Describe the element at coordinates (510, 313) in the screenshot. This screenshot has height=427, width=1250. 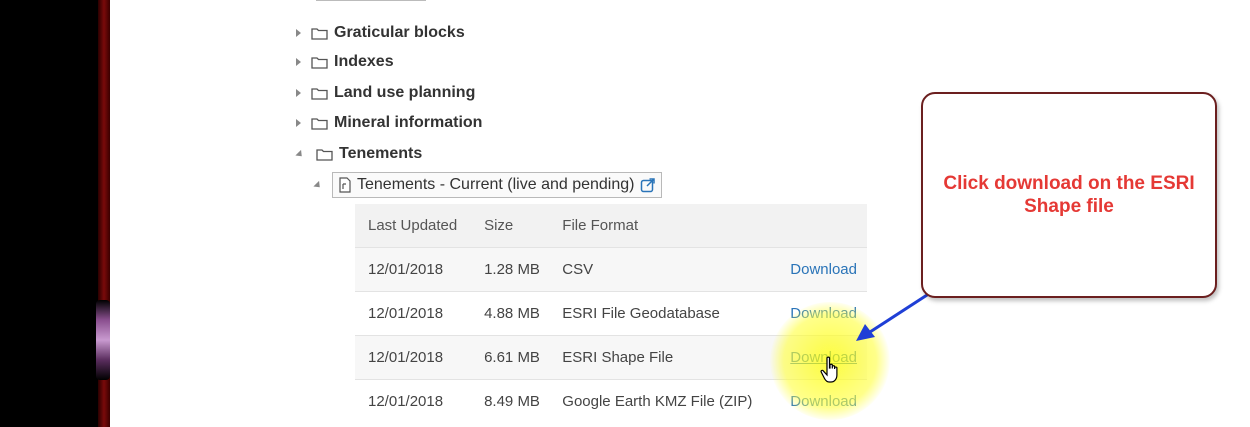
I see `cell-size: 4.88 MB` at that location.